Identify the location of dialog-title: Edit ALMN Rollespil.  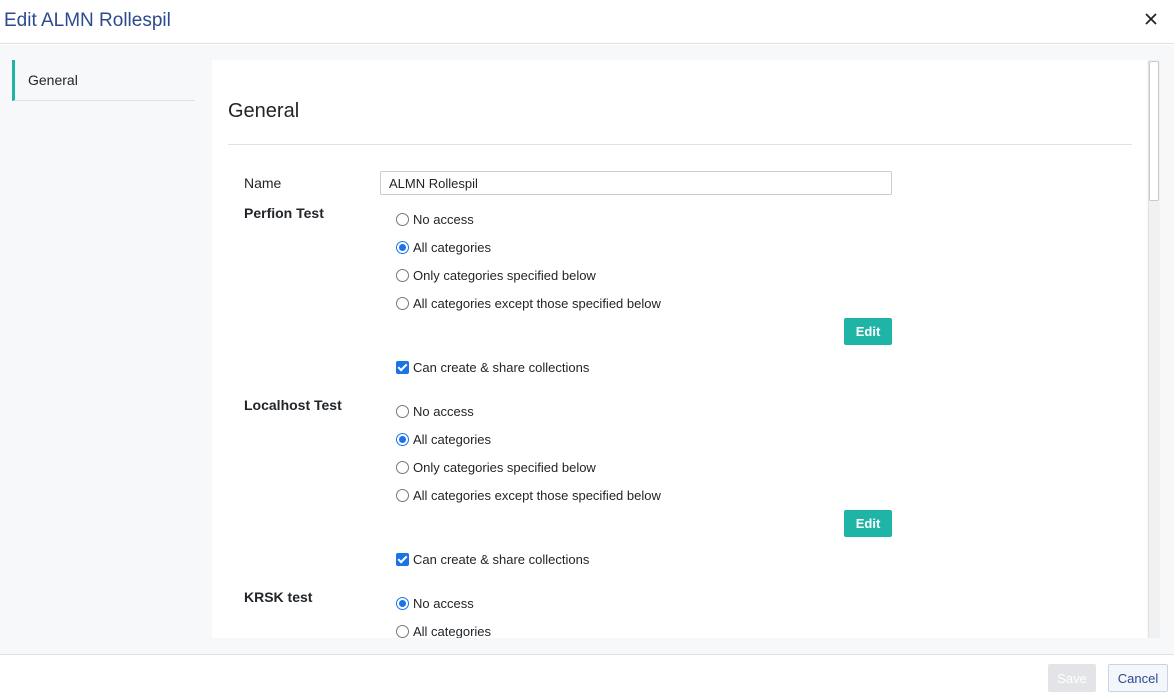
(87, 20).